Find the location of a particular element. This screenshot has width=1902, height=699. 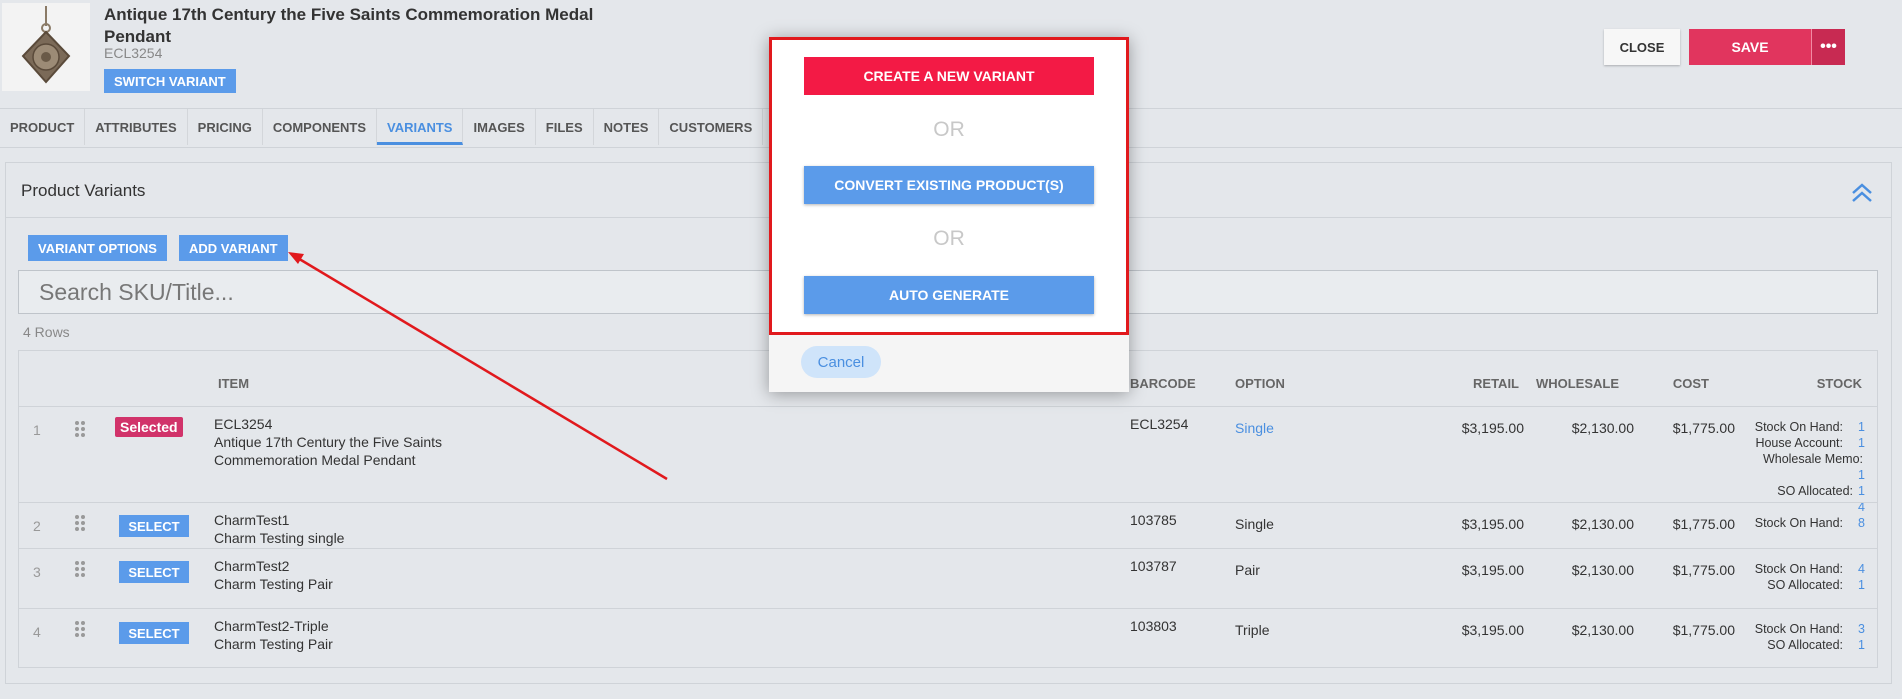

product-sku: ECL3254 is located at coordinates (133, 53).